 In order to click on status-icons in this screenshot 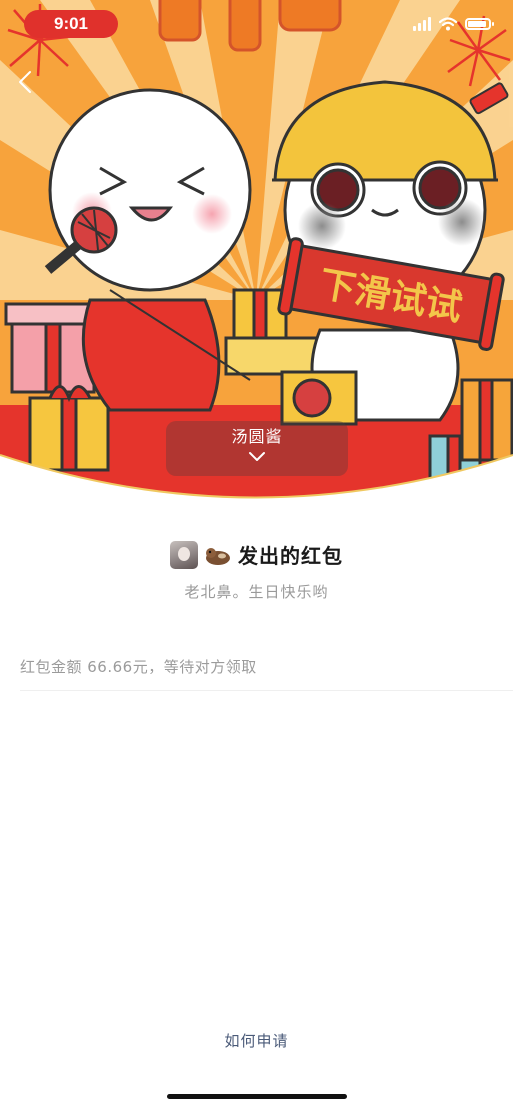, I will do `click(453, 24)`.